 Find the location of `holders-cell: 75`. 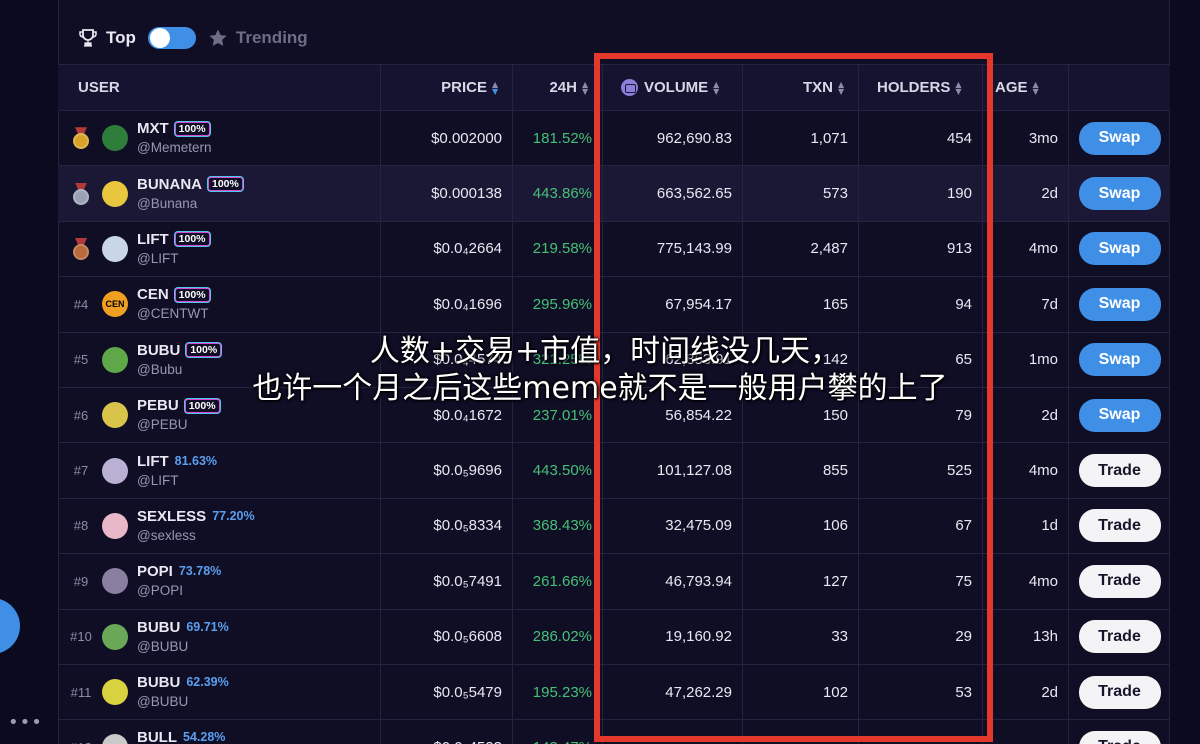

holders-cell: 75 is located at coordinates (921, 581).